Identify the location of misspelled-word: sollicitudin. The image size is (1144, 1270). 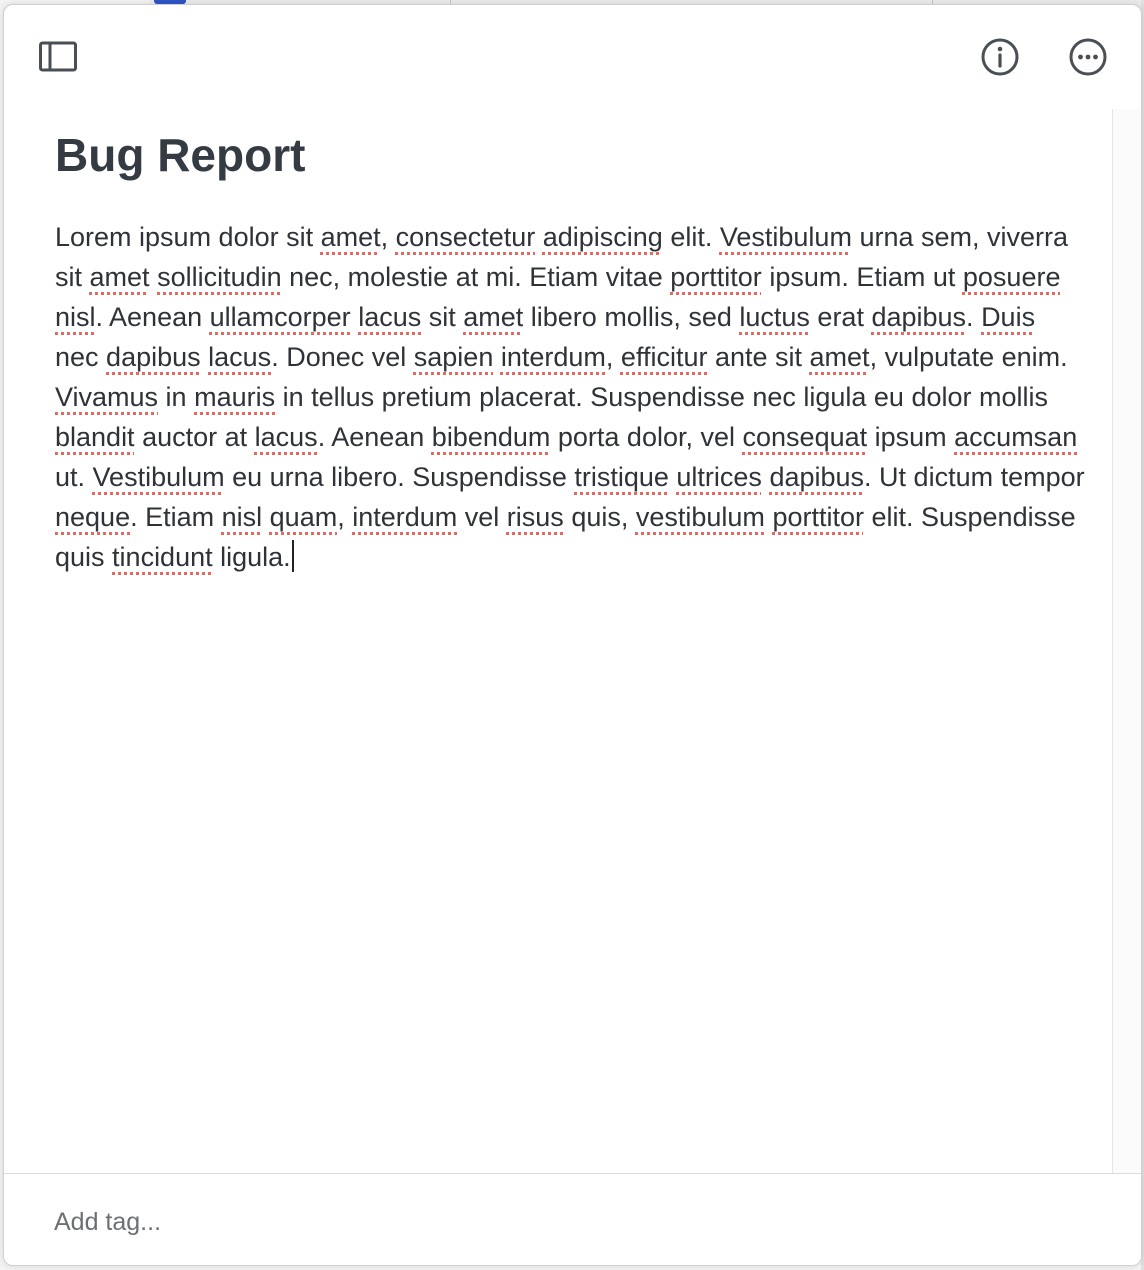
(219, 277).